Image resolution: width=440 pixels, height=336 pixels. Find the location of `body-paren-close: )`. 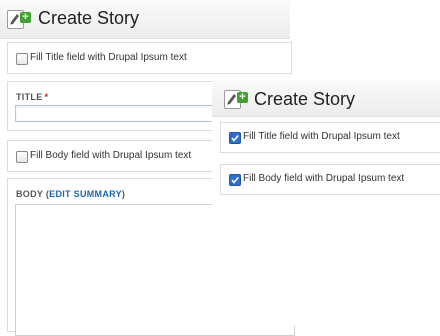

body-paren-close: ) is located at coordinates (123, 194).